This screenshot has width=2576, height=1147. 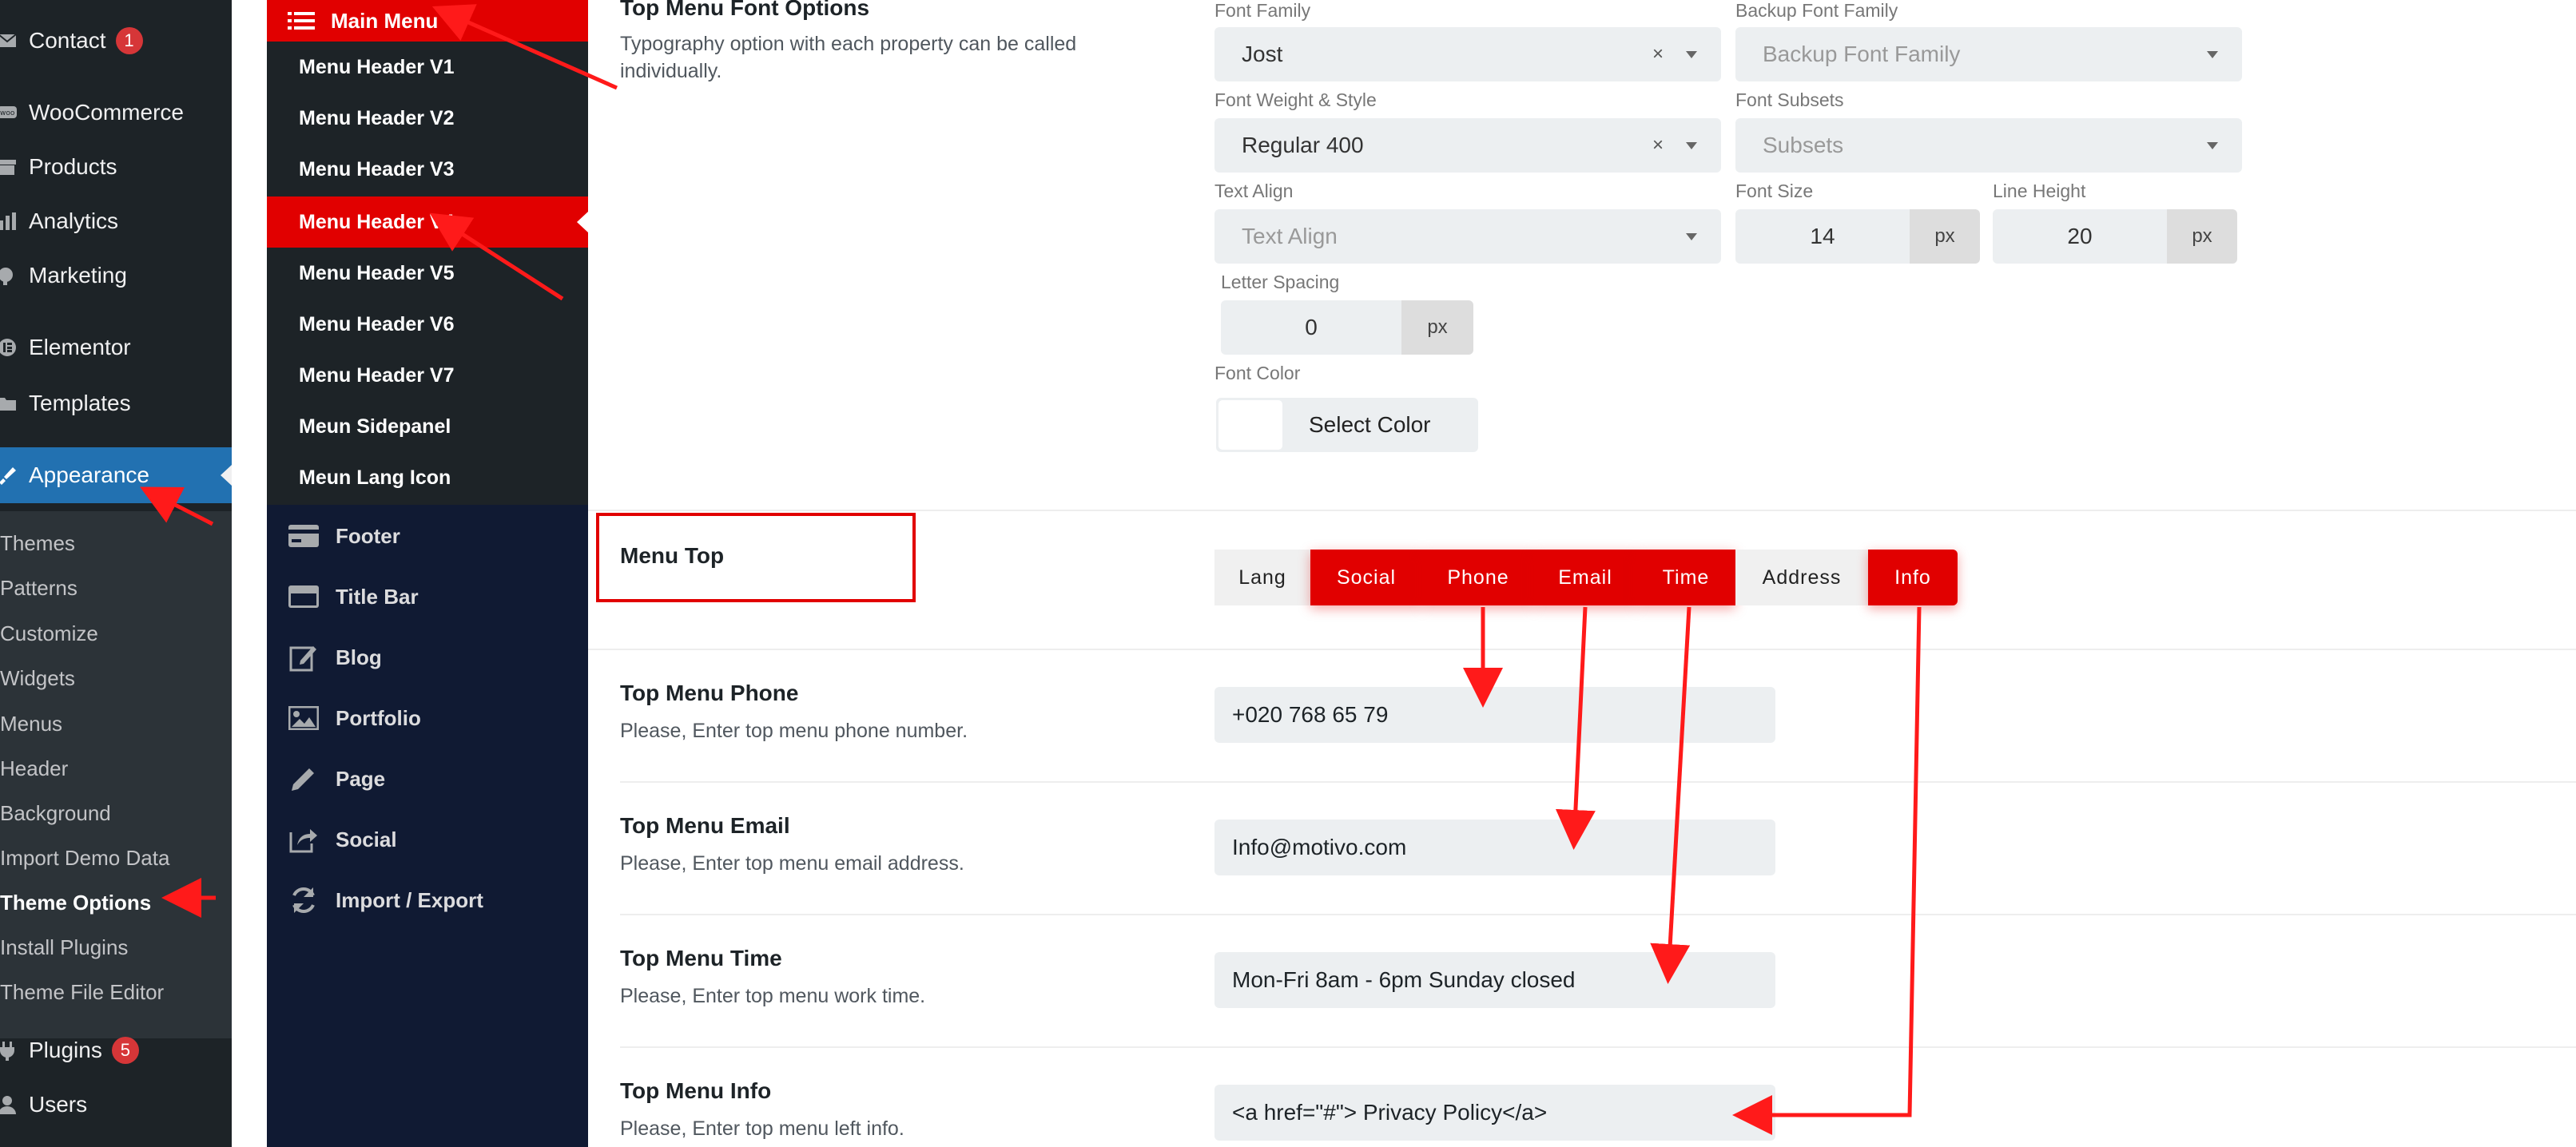 What do you see at coordinates (1370, 425) in the screenshot?
I see `button-label: Select Color` at bounding box center [1370, 425].